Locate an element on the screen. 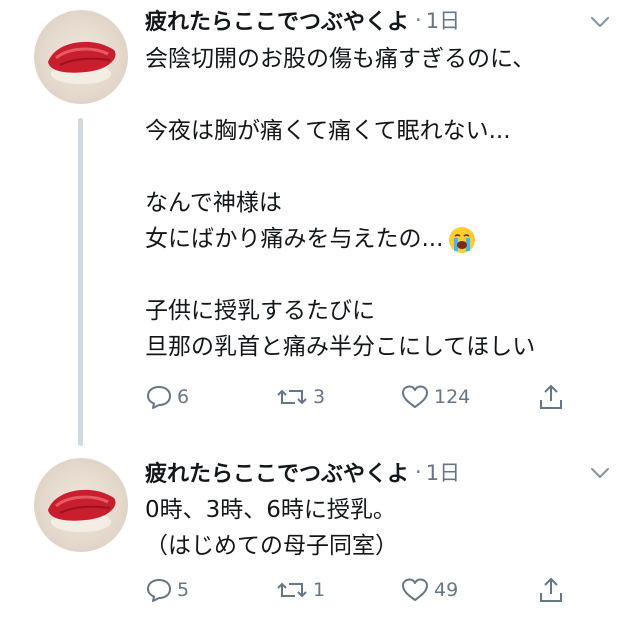 The height and width of the screenshot is (640, 640). loudly-crying-face-icon is located at coordinates (462, 240).